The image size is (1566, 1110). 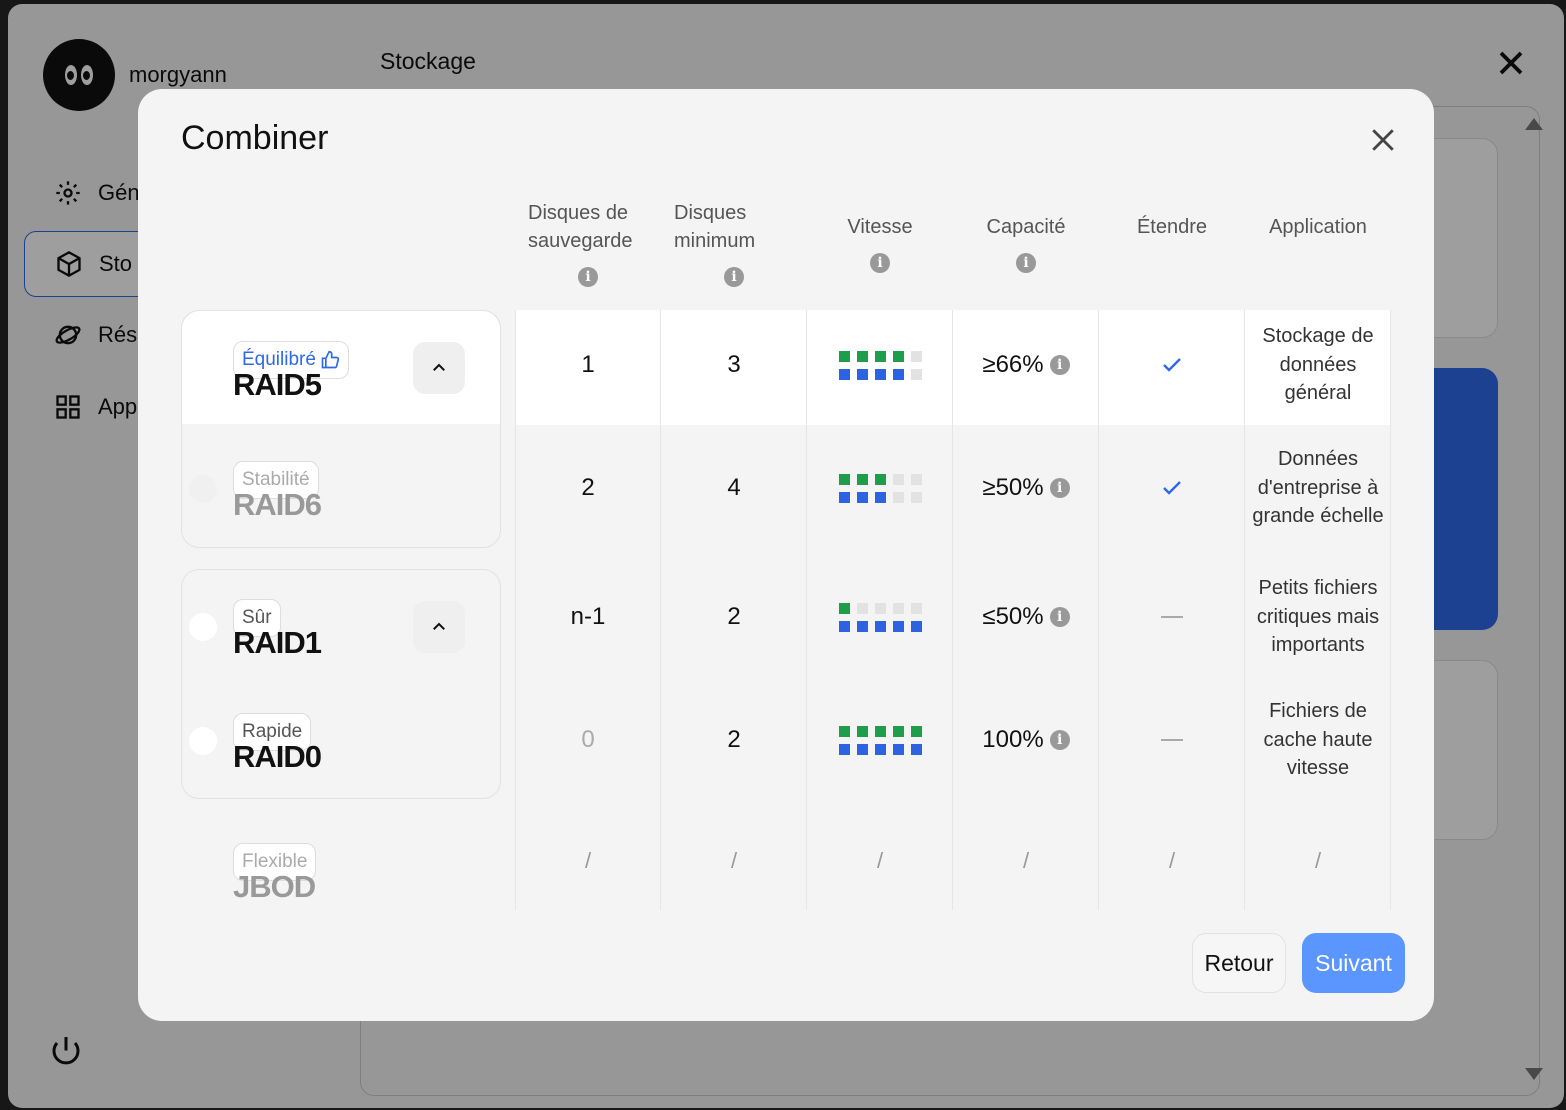 I want to click on thumbs-up-icon, so click(x=330, y=359).